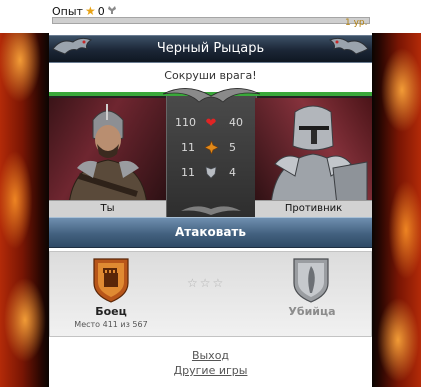 The width and height of the screenshot is (421, 387). Describe the element at coordinates (101, 11) in the screenshot. I see `xp-value: 0` at that location.